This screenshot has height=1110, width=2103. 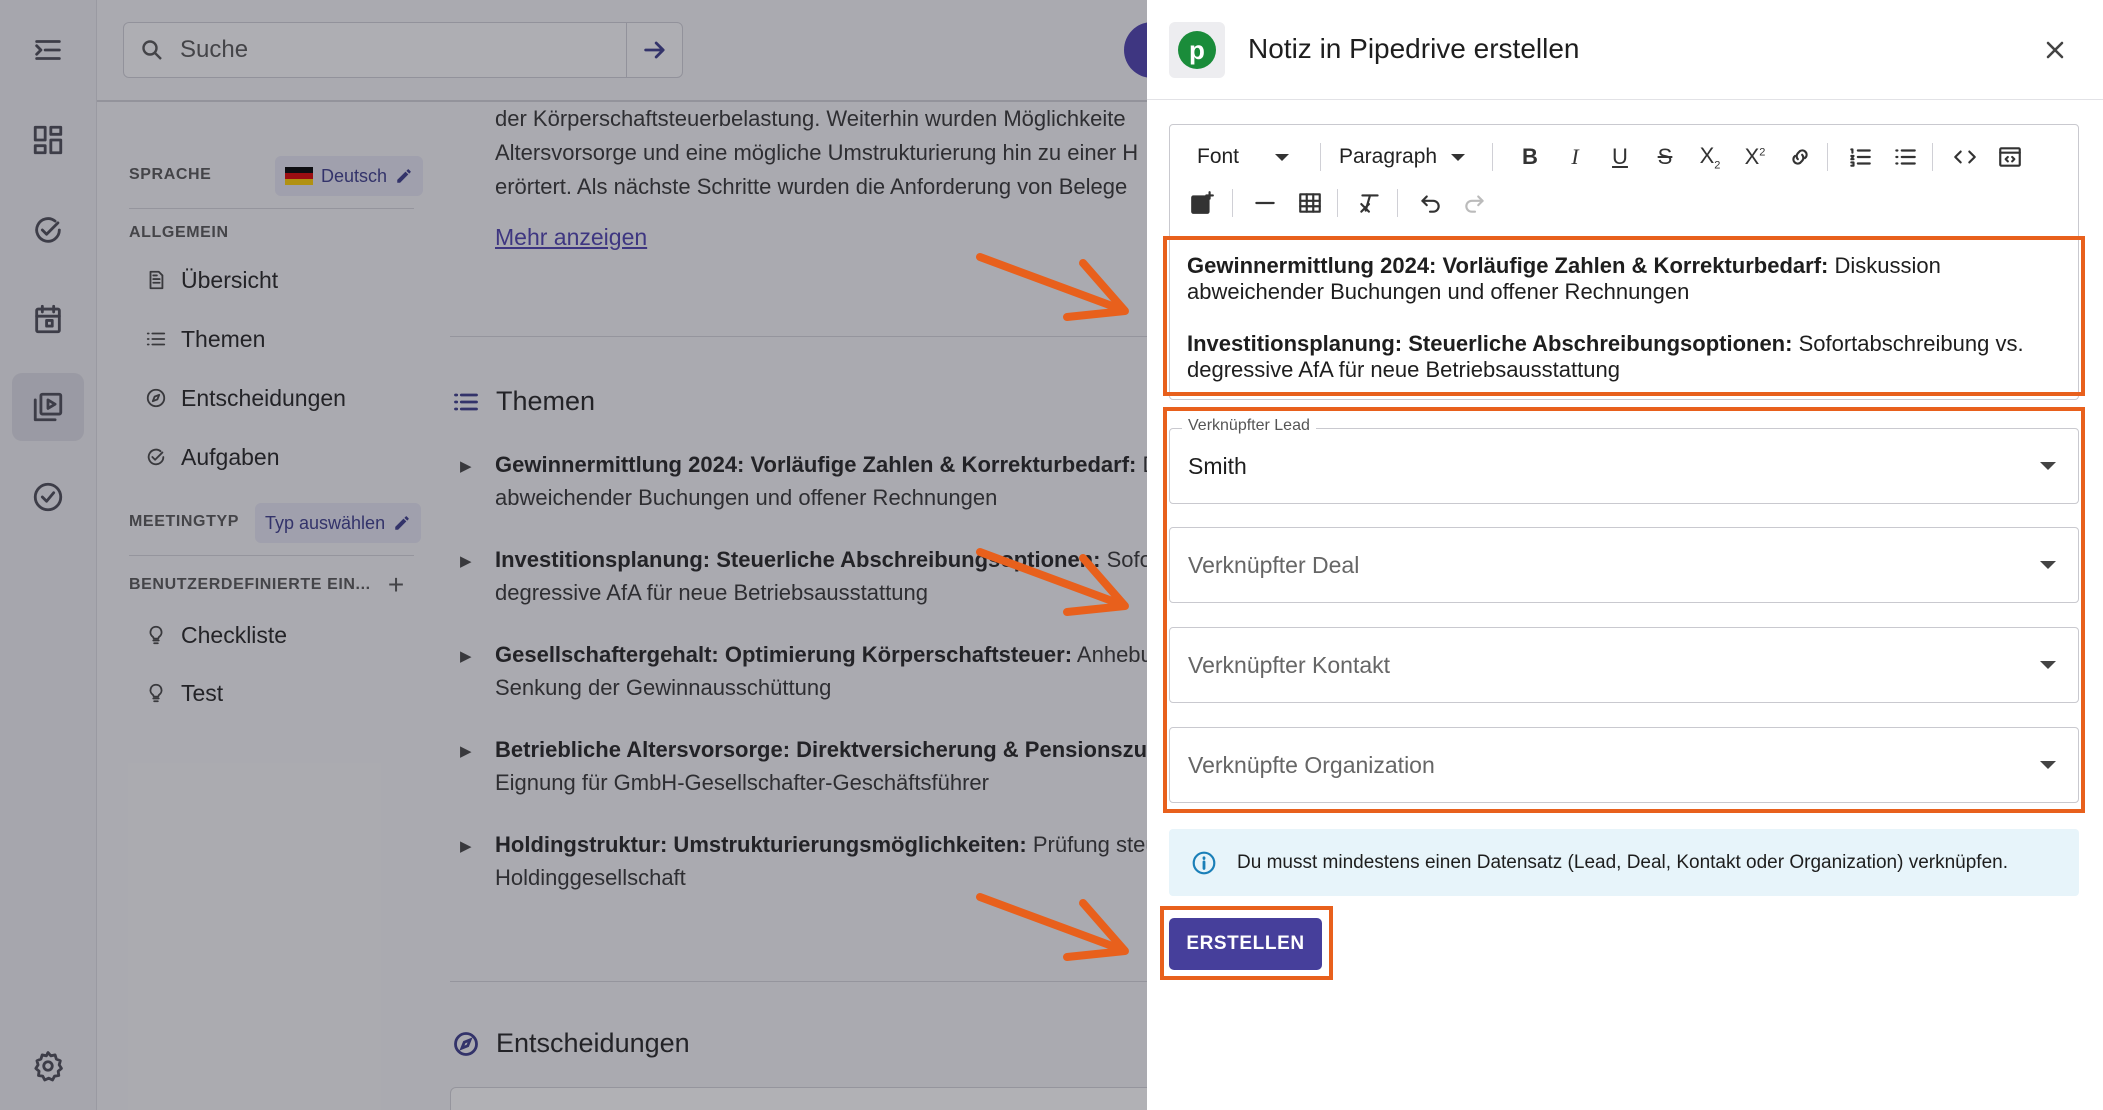 I want to click on undo-icon, so click(x=1430, y=204).